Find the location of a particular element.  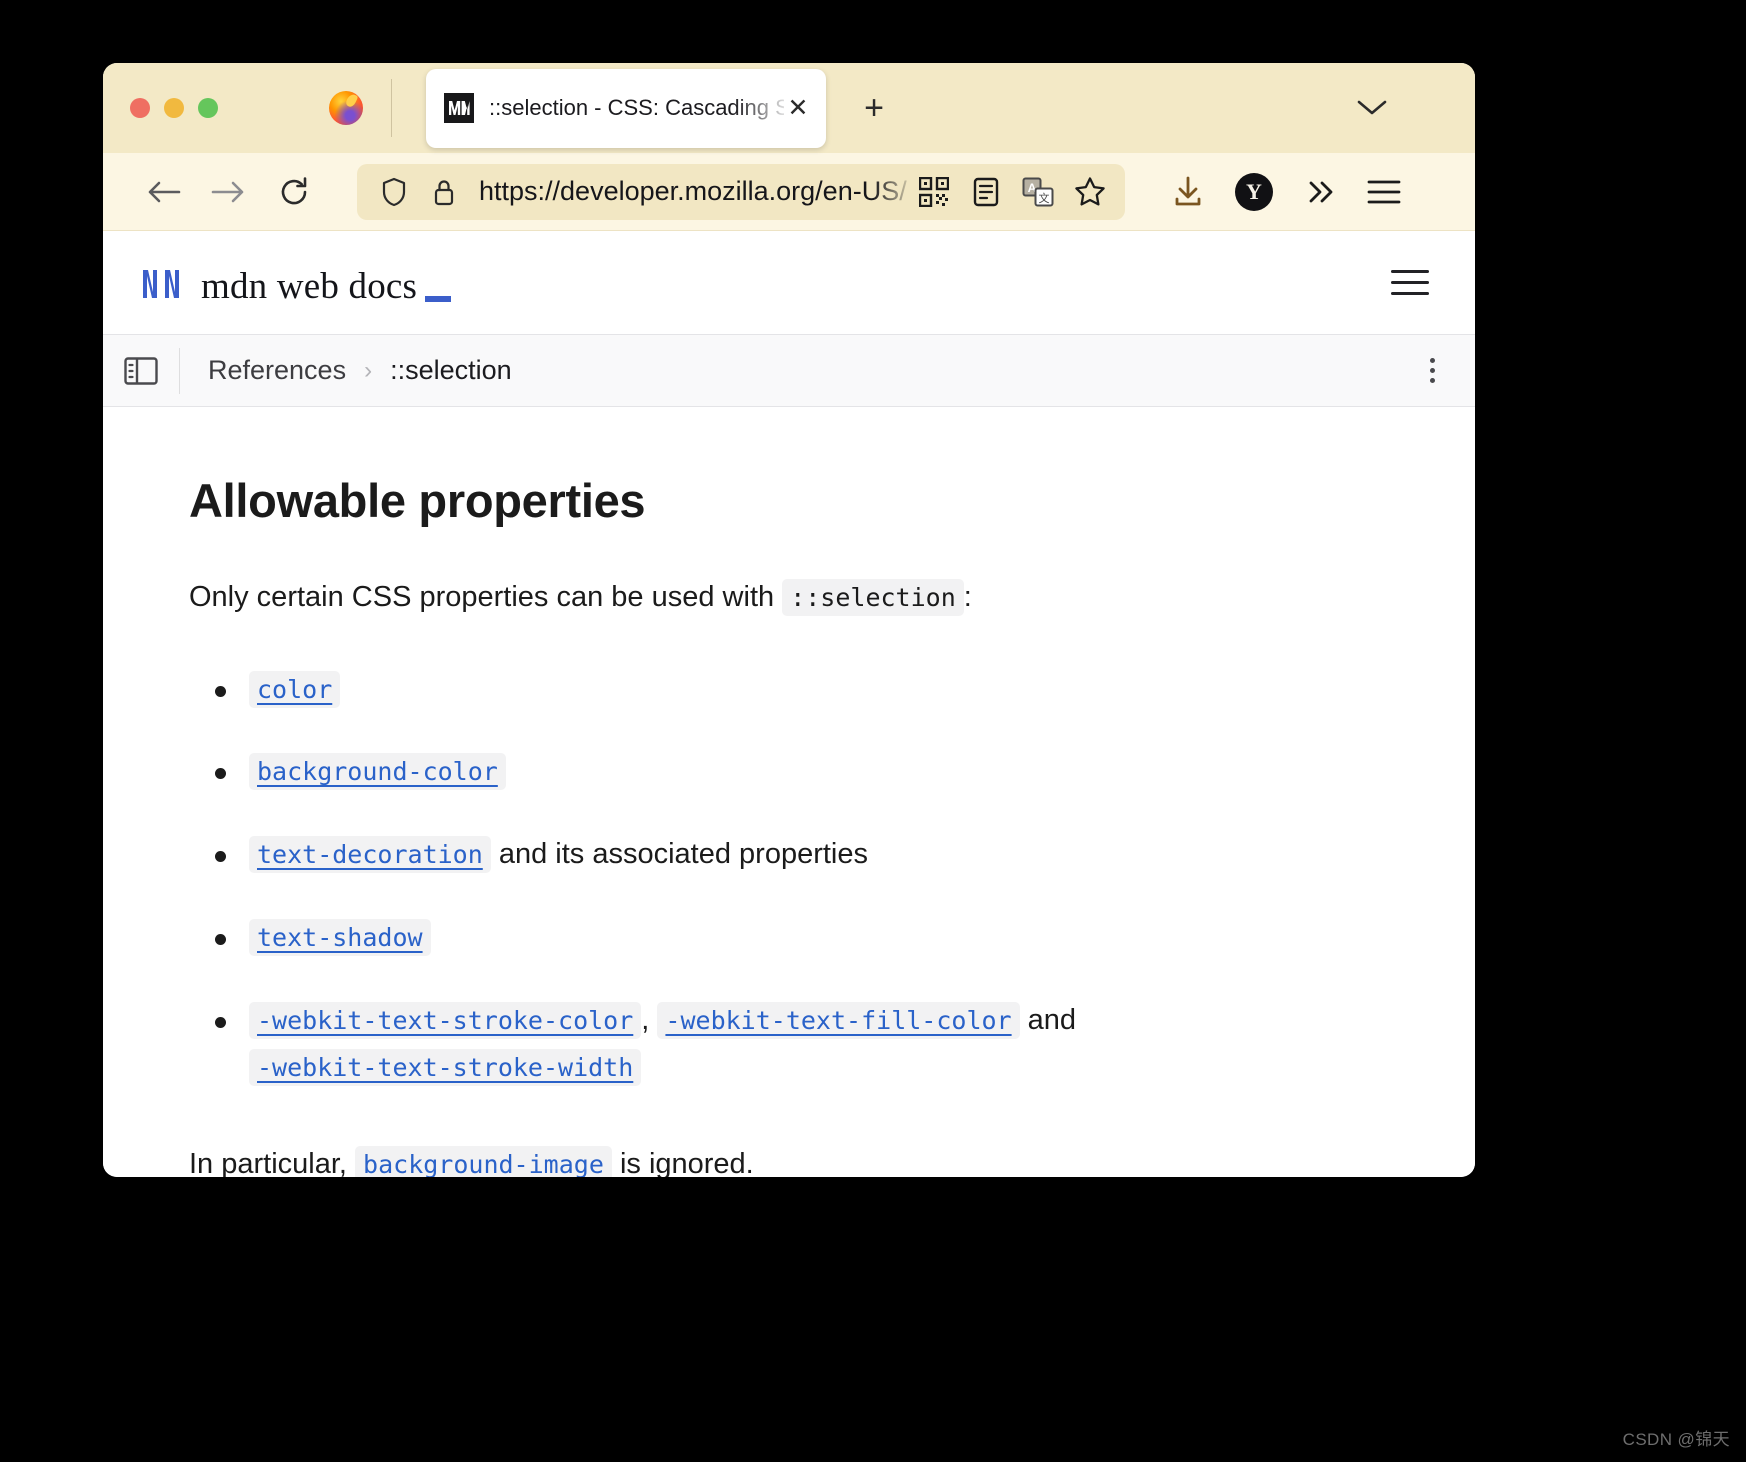

page-title: Allowable properties is located at coordinates (417, 500).